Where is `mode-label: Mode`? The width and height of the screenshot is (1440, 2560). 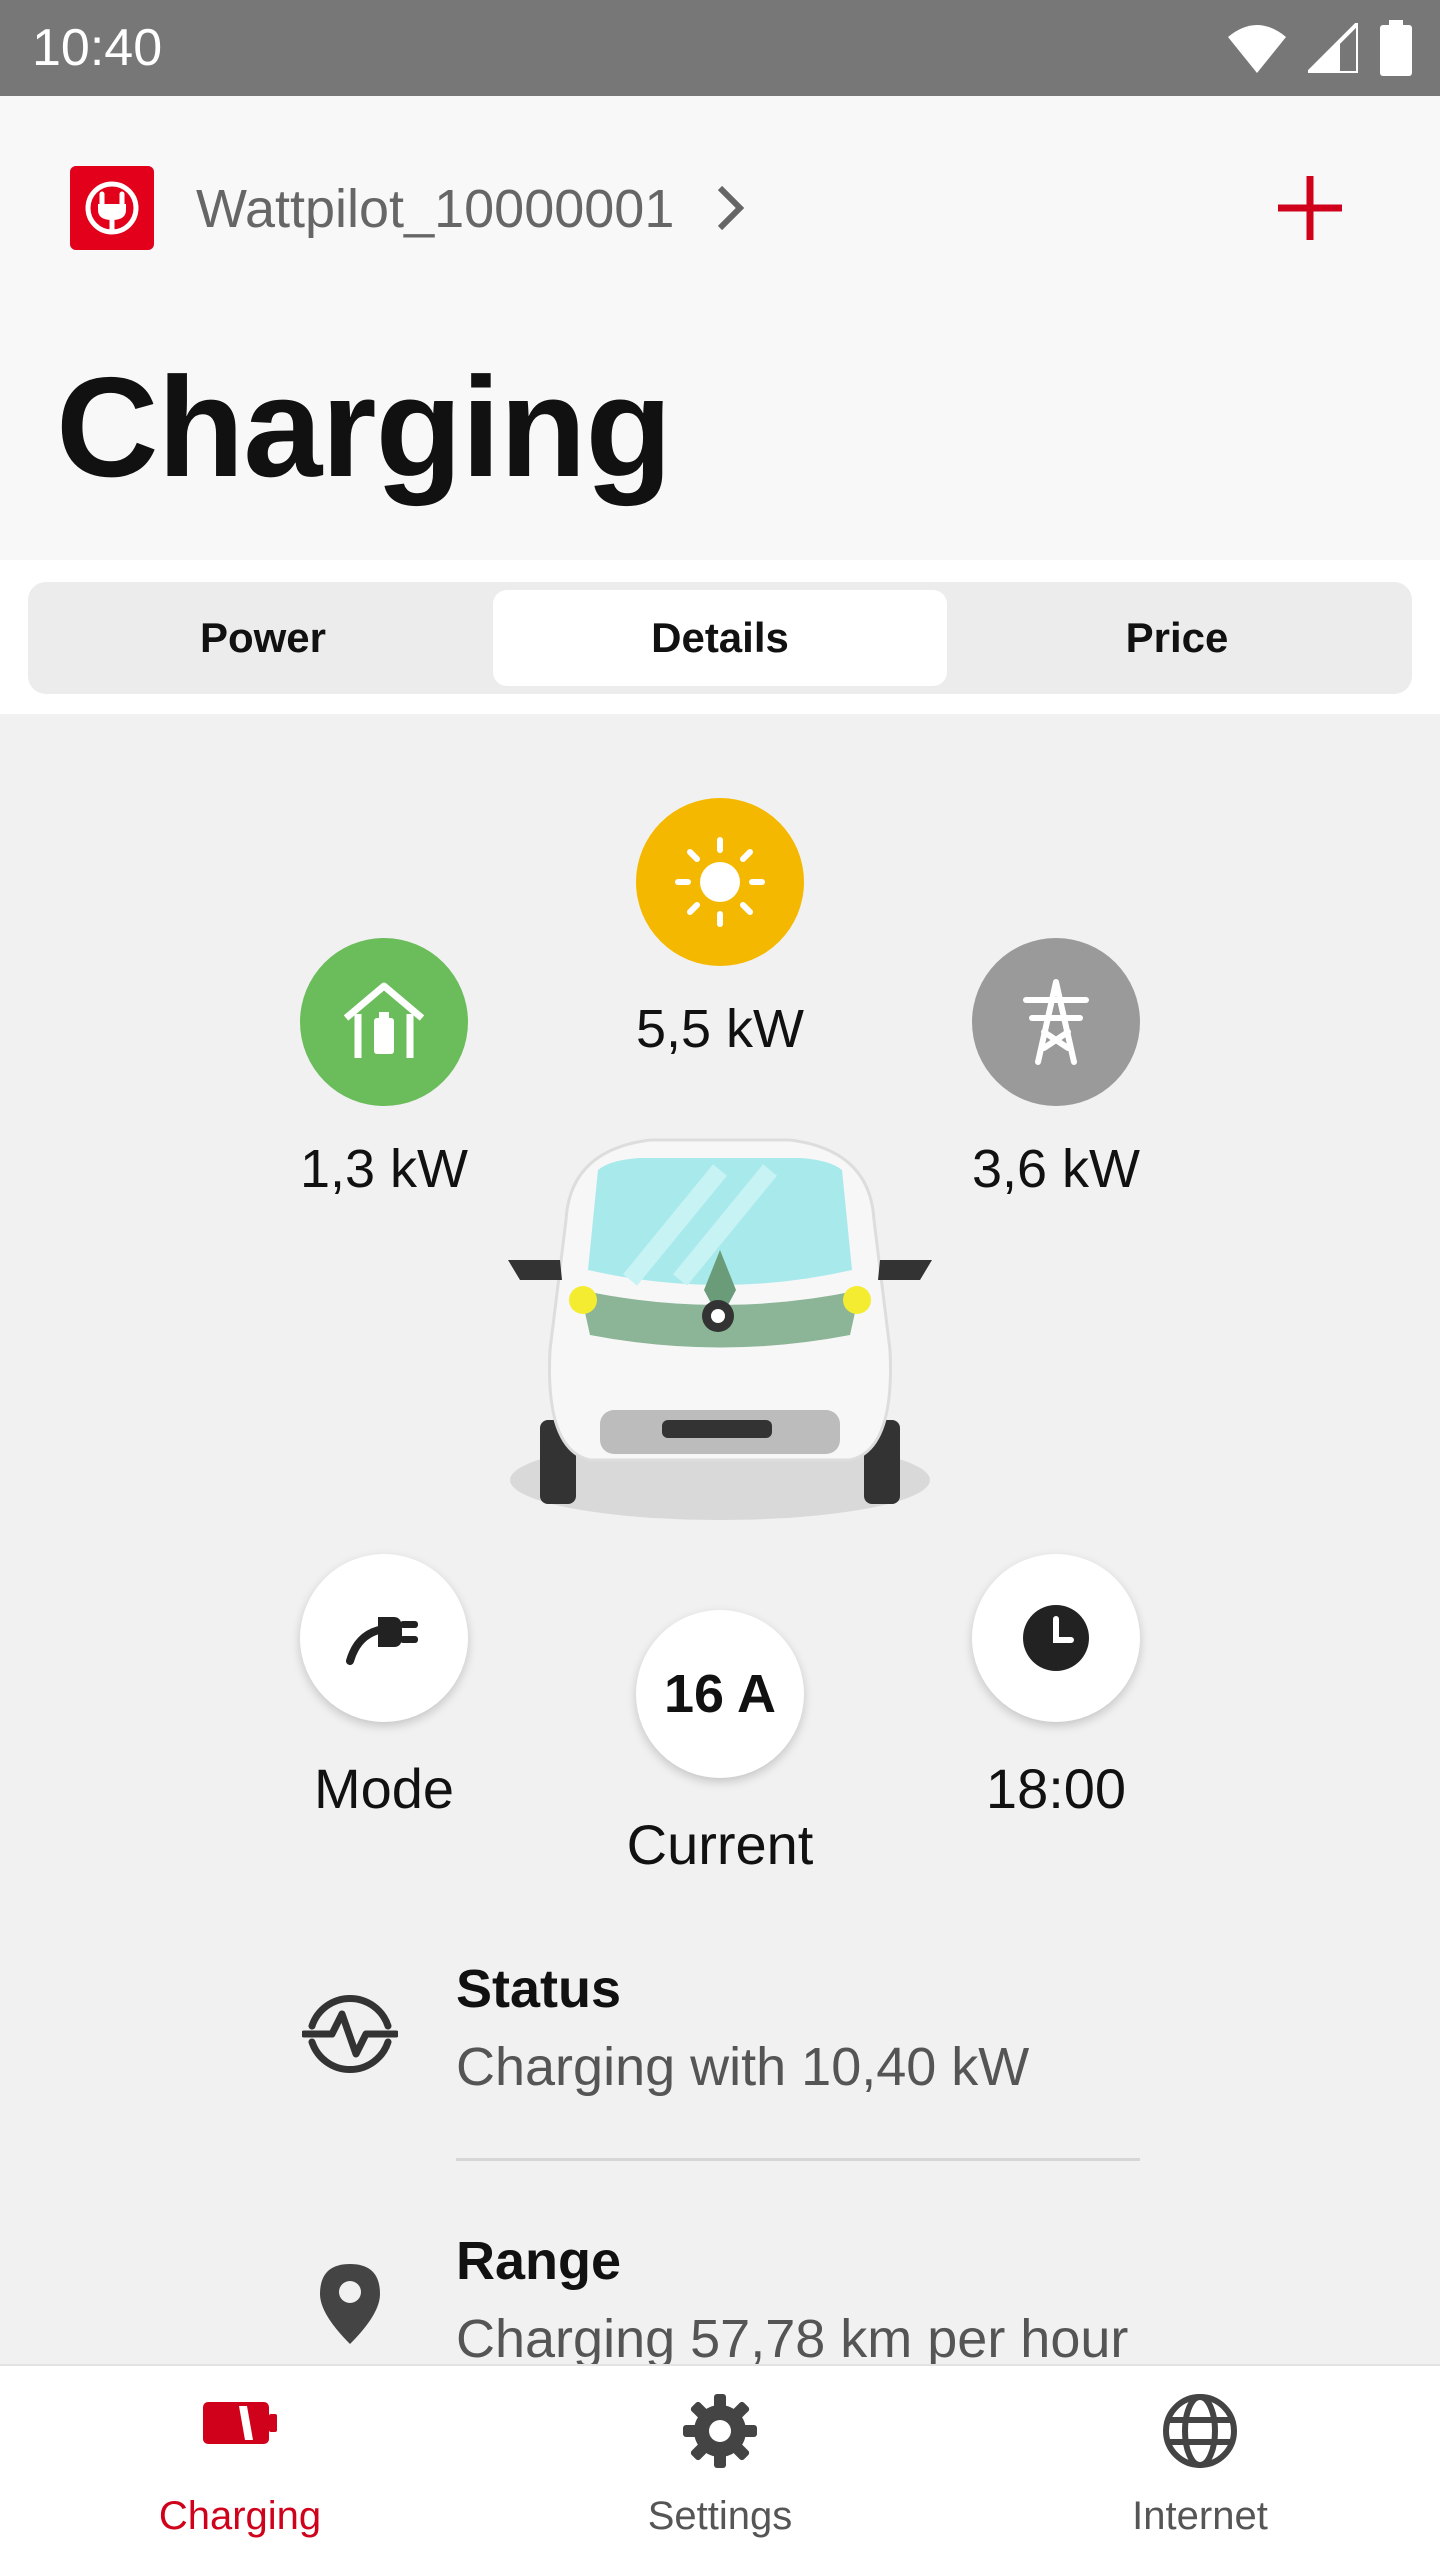 mode-label: Mode is located at coordinates (384, 1788).